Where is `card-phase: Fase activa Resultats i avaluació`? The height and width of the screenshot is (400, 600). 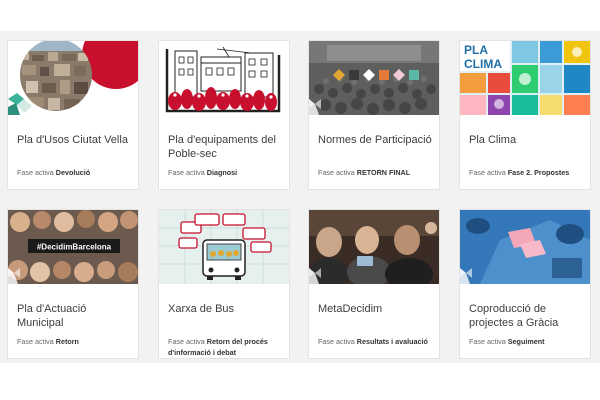 card-phase: Fase activa Resultats i avaluació is located at coordinates (377, 341).